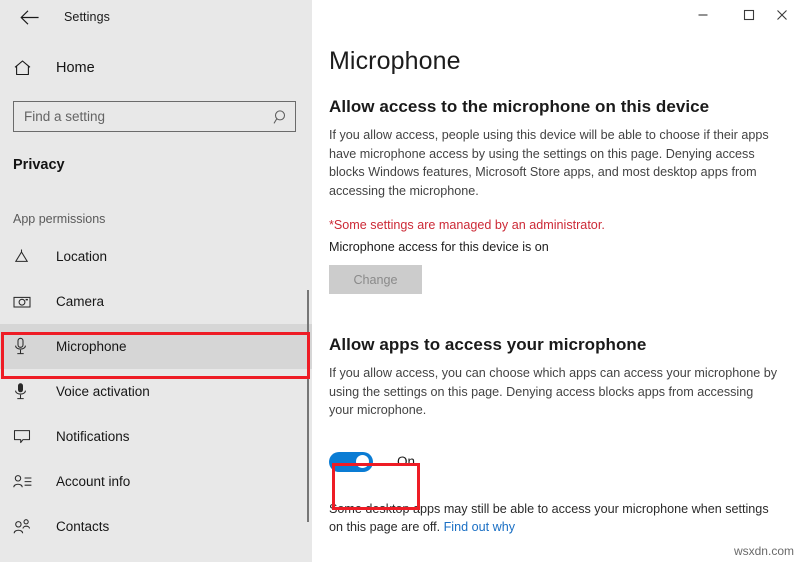 Image resolution: width=800 pixels, height=562 pixels. What do you see at coordinates (83, 526) in the screenshot?
I see `sidebar-item-contacts-label: Contacts` at bounding box center [83, 526].